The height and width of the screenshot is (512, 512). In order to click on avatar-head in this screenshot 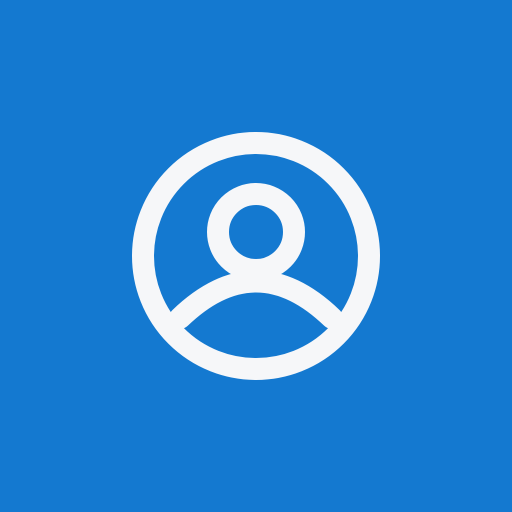, I will do `click(256, 232)`.